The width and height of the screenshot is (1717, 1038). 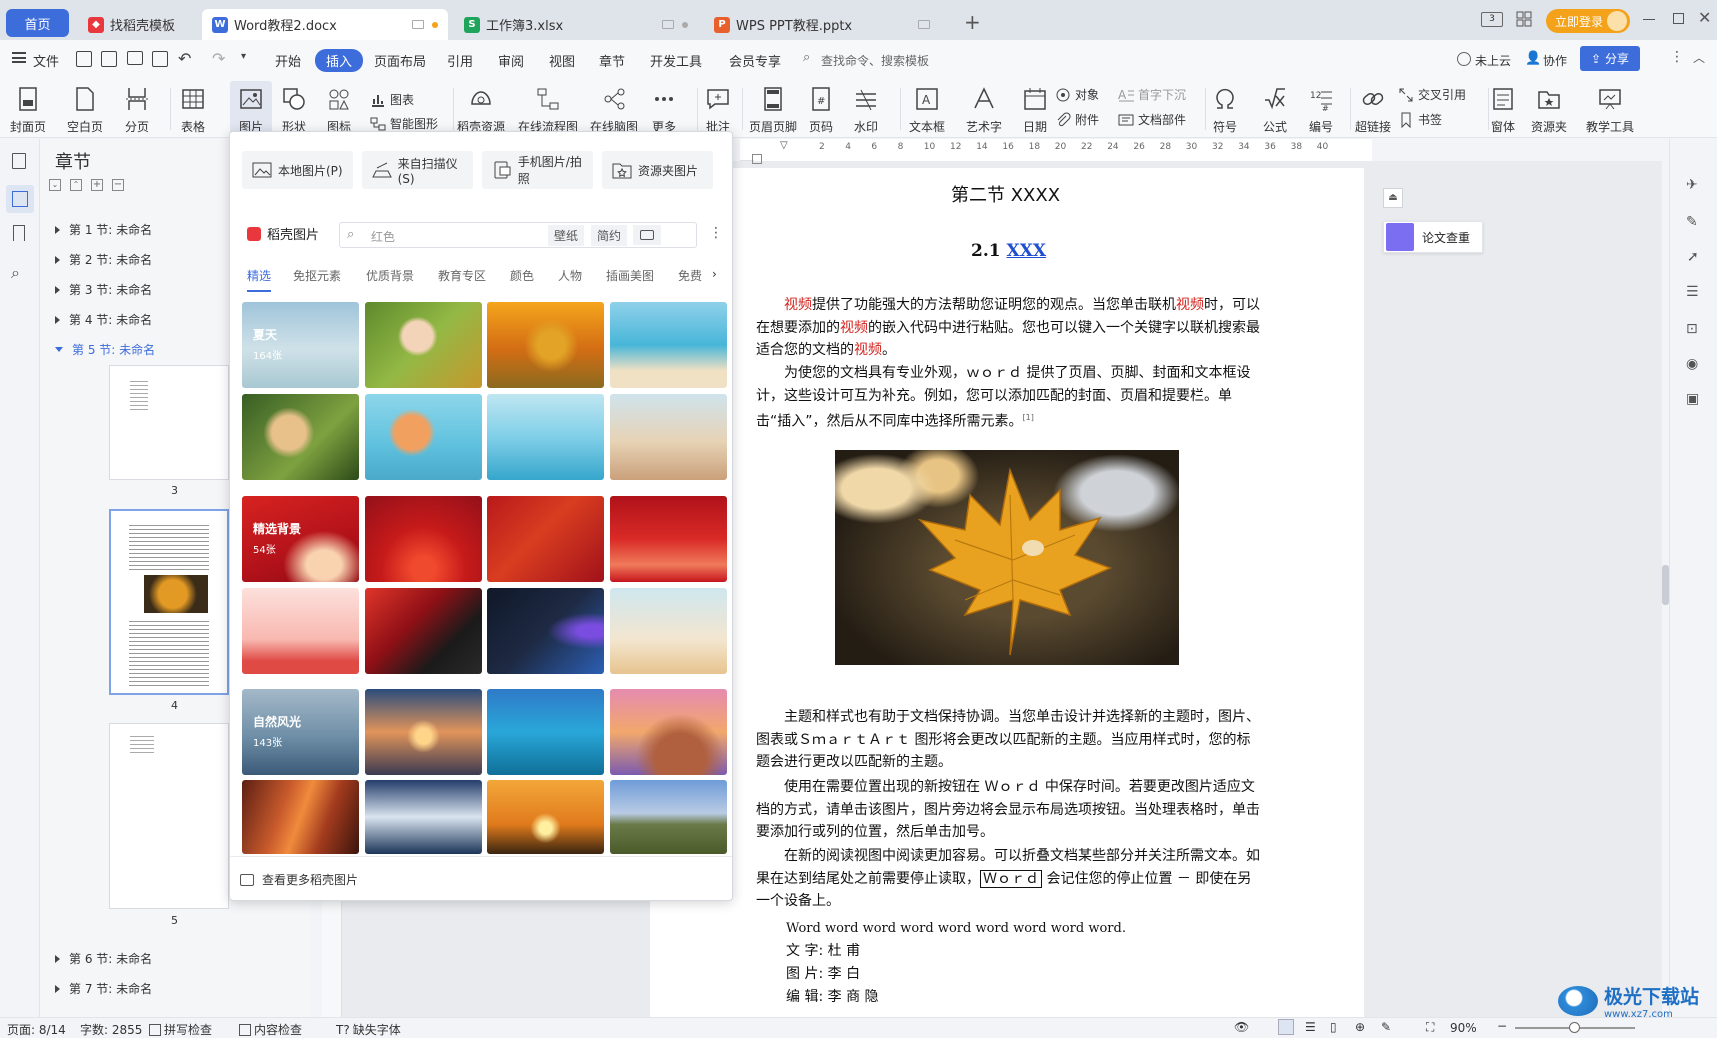 I want to click on redo-icon: ↷, so click(x=218, y=58).